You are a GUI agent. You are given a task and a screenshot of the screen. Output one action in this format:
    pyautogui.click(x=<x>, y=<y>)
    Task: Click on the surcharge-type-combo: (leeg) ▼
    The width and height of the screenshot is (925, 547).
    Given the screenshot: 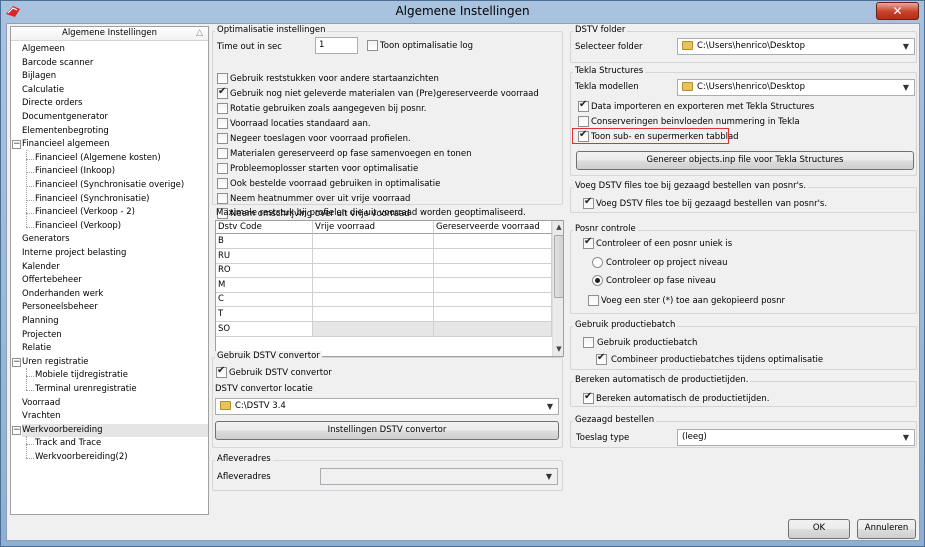 What is the action you would take?
    pyautogui.click(x=796, y=437)
    